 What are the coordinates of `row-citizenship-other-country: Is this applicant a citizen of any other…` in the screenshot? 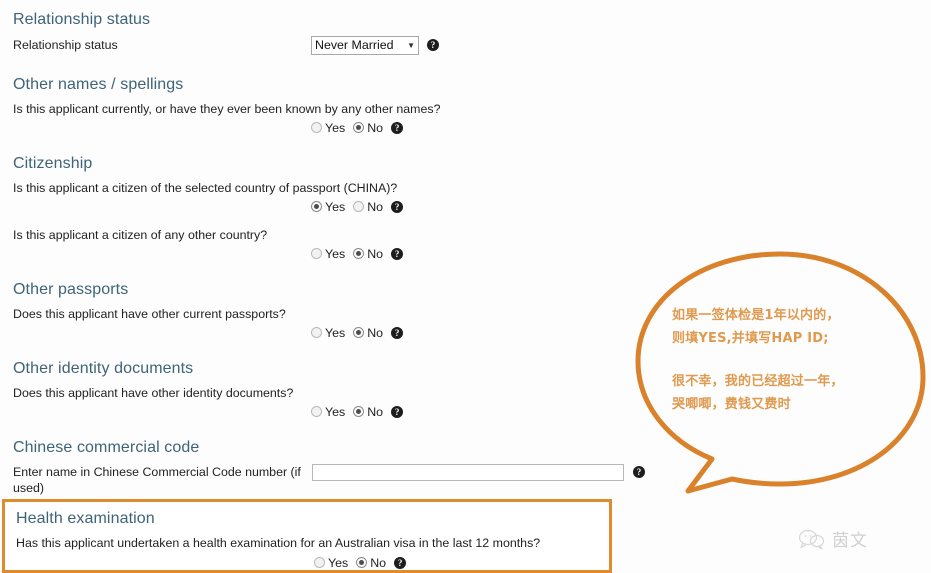 It's located at (310, 235).